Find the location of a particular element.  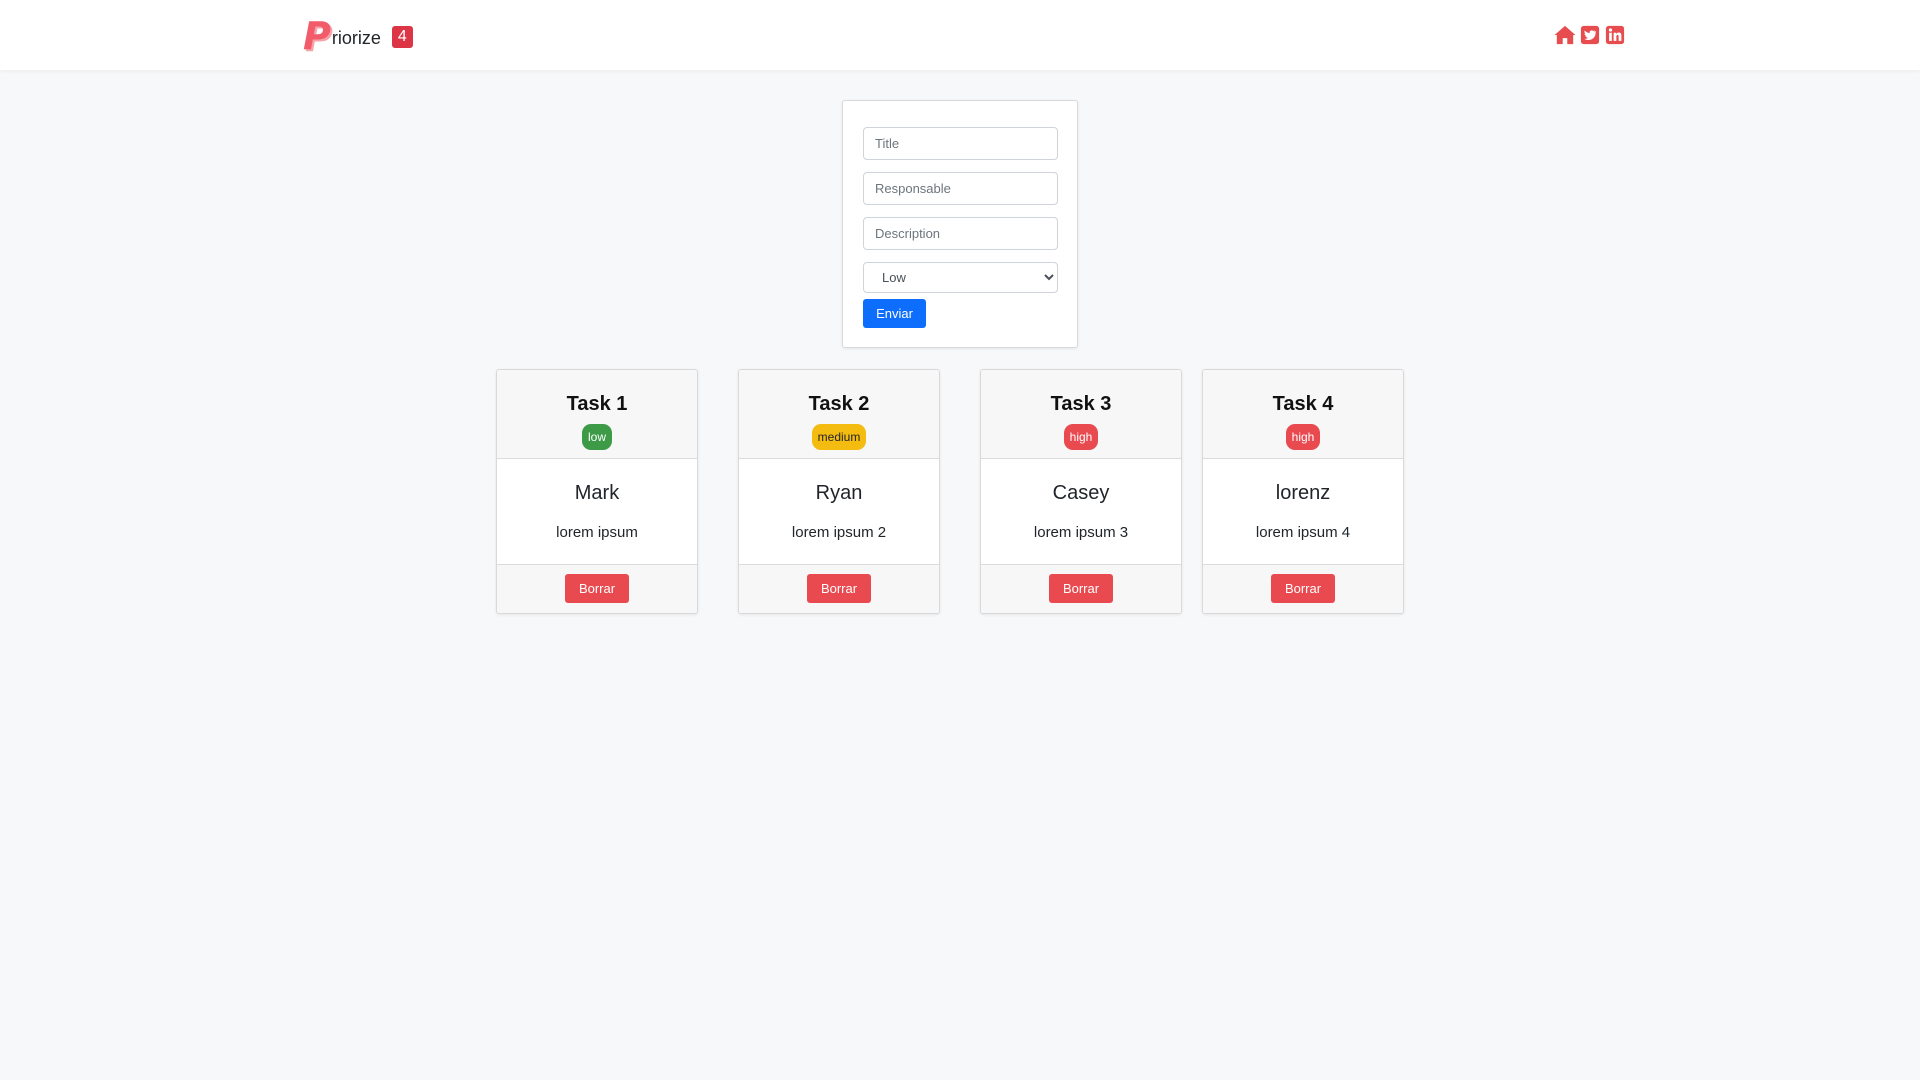

task-card: Task 1 low Mark lorem ipsum Borrar is located at coordinates (597, 491).